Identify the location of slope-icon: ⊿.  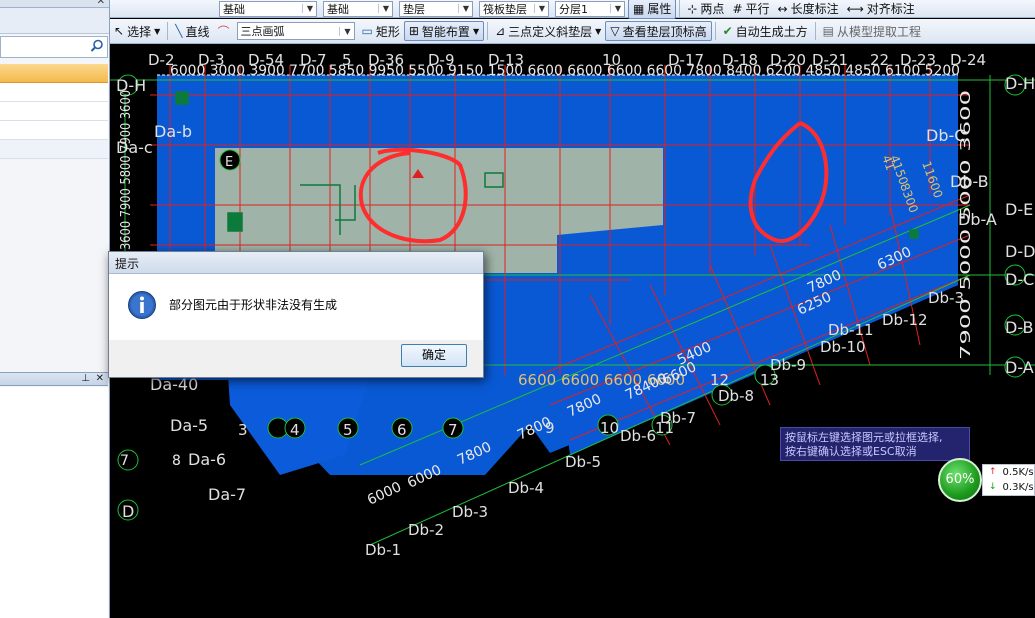
(500, 31).